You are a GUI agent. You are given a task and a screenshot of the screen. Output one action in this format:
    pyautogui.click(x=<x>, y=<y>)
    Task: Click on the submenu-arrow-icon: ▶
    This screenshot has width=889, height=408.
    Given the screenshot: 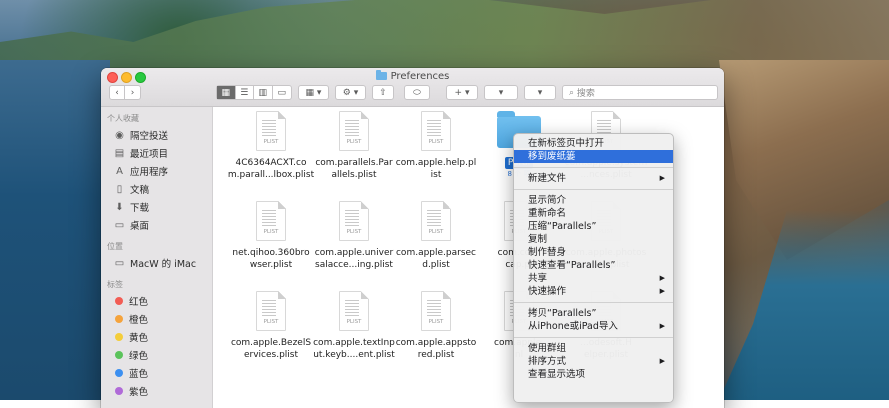 What is the action you would take?
    pyautogui.click(x=662, y=291)
    